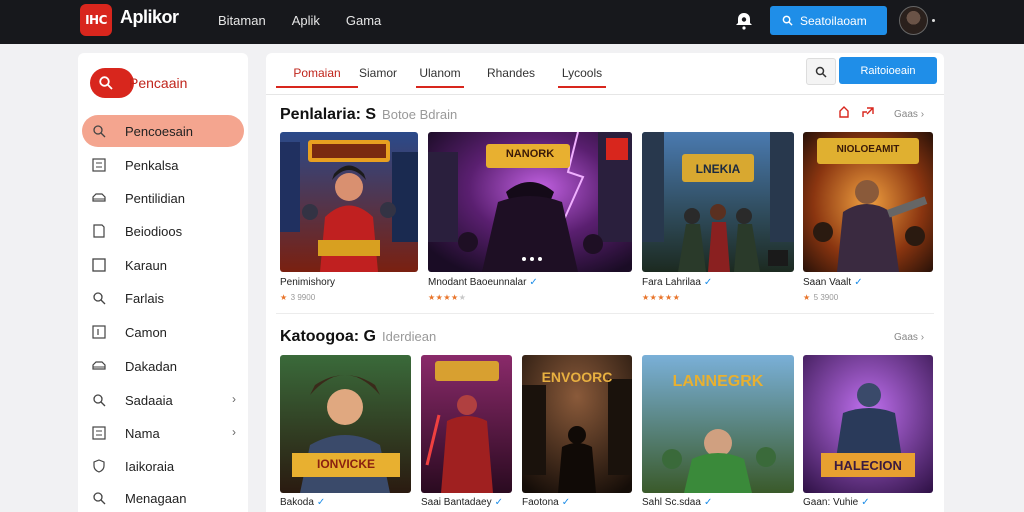  What do you see at coordinates (868, 424) in the screenshot?
I see `game-cover-image: HALECION` at bounding box center [868, 424].